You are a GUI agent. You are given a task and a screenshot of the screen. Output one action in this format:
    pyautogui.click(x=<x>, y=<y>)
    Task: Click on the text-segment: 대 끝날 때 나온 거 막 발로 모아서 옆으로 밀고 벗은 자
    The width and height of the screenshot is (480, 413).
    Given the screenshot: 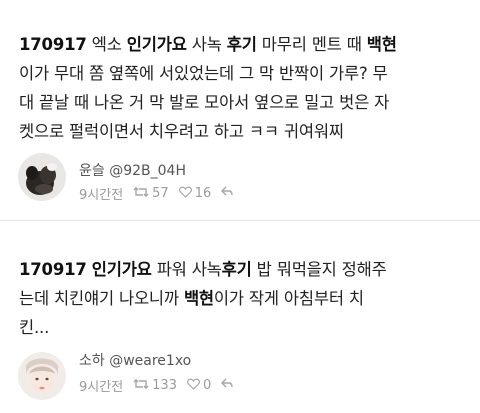 What is the action you would take?
    pyautogui.click(x=204, y=102)
    